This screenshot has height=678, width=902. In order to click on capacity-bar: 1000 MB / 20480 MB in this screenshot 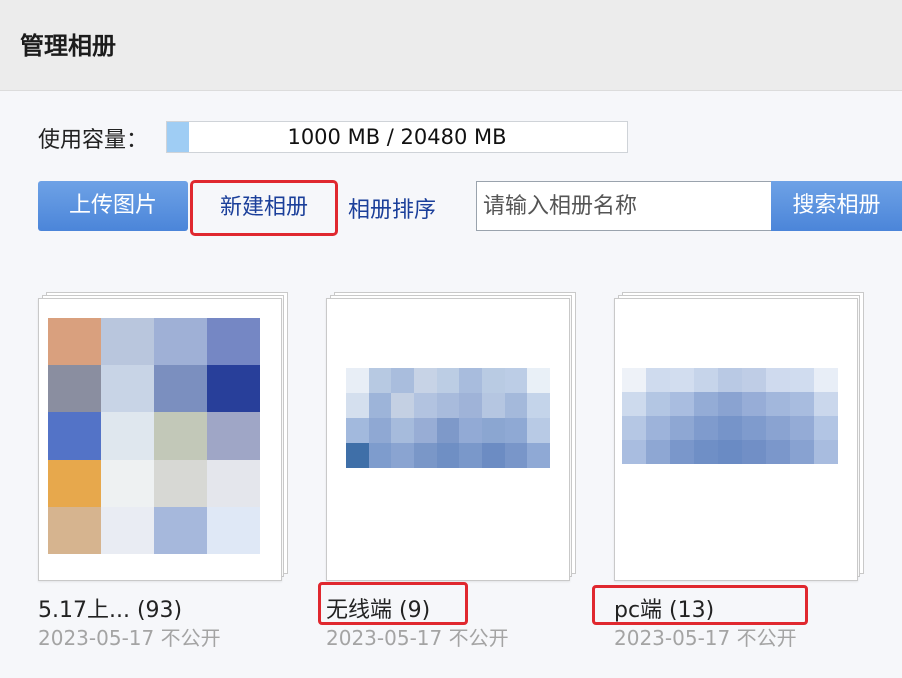, I will do `click(397, 137)`.